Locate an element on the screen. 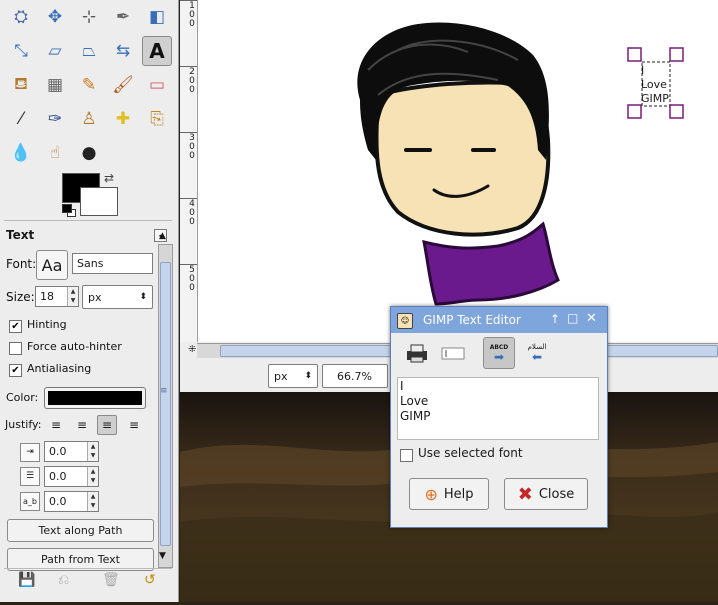  force-autohinter-checkbox is located at coordinates (15, 348).